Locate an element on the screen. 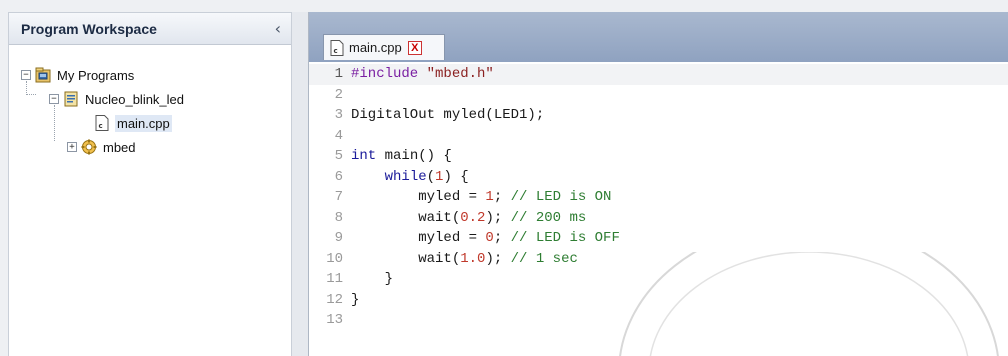  tree-item-label: main.cpp is located at coordinates (143, 123).